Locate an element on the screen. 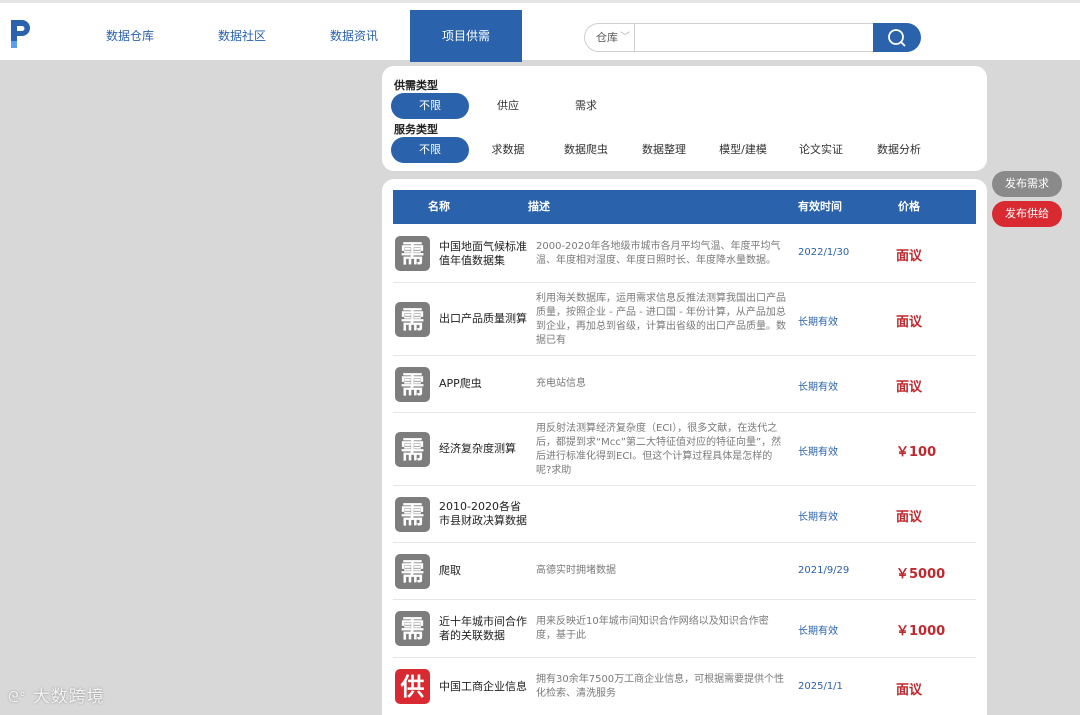  service-type-label: 服务类型 is located at coordinates (416, 129).